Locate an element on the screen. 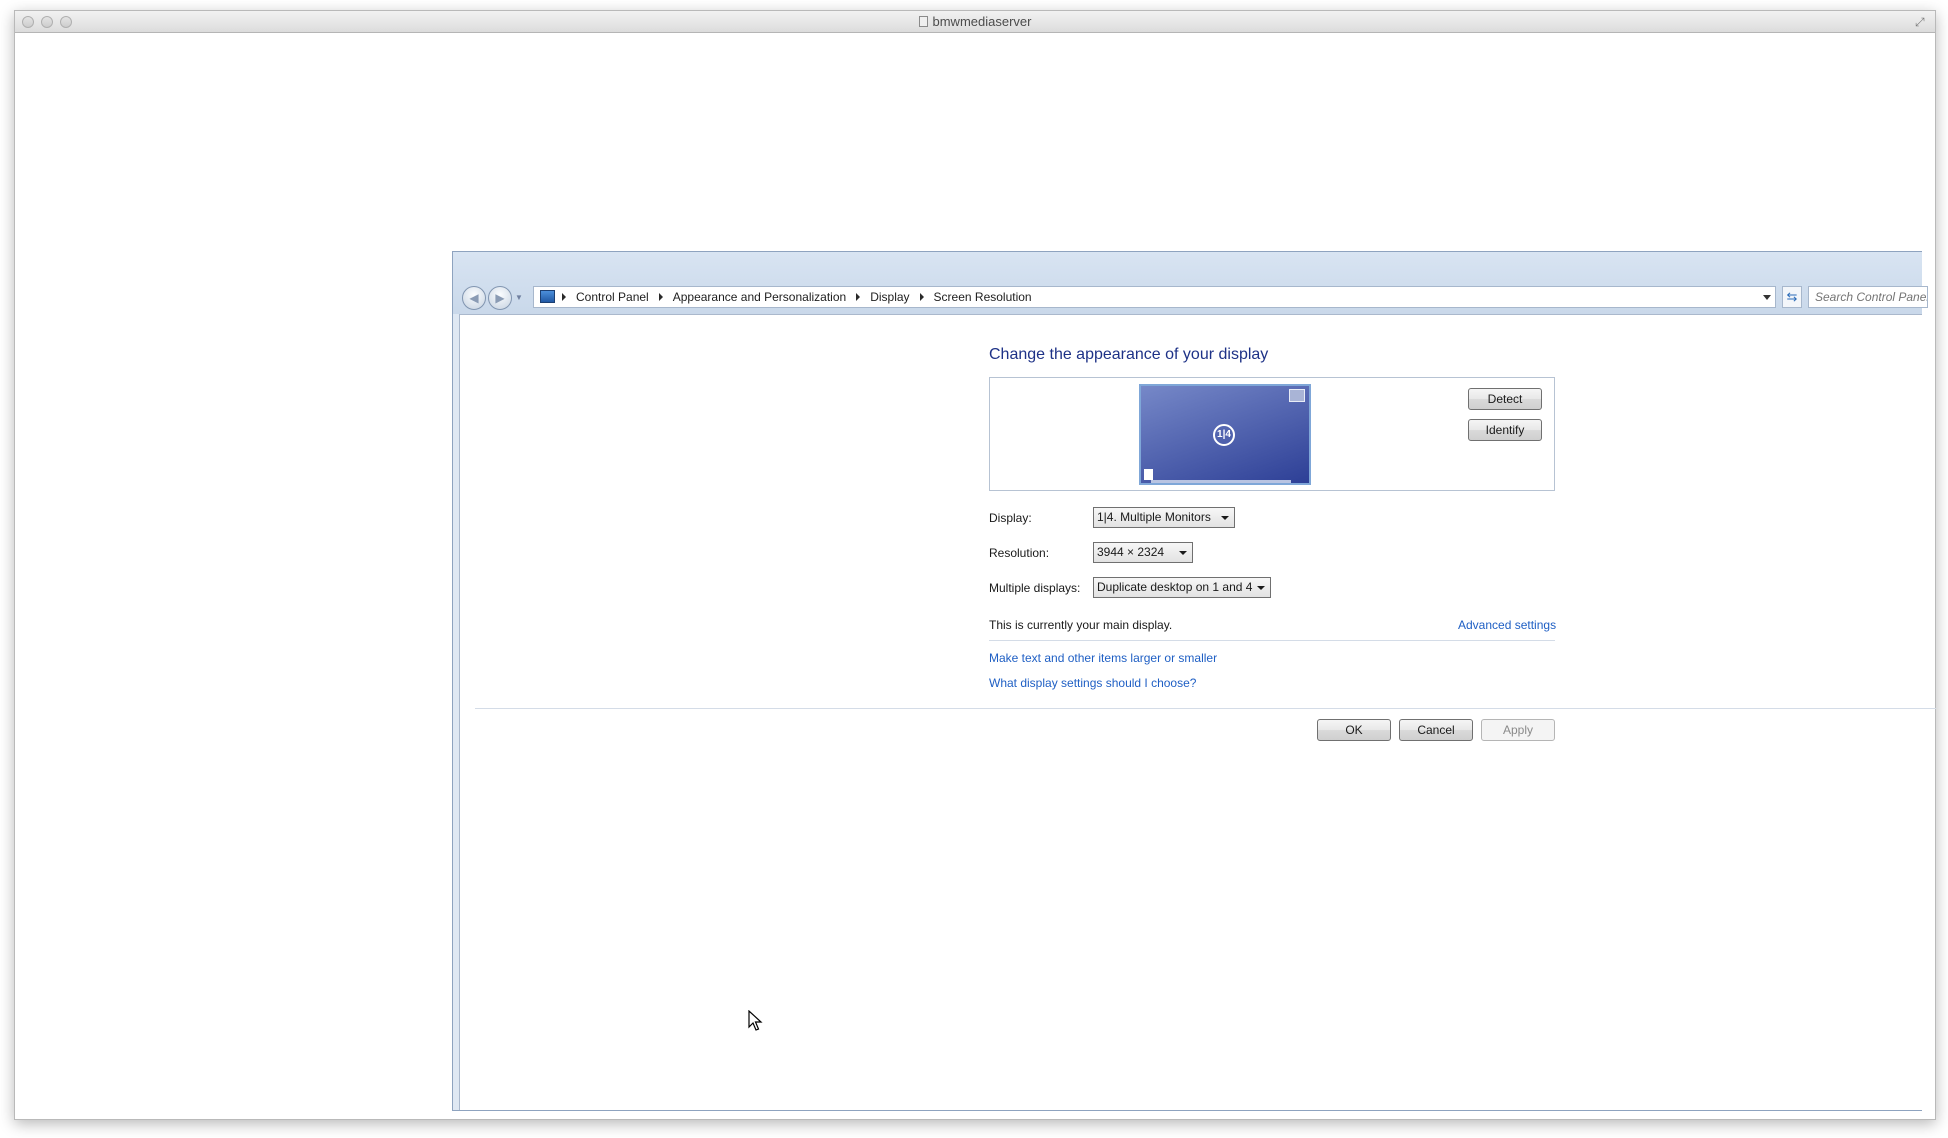  taskbar-marker is located at coordinates (1221, 481).